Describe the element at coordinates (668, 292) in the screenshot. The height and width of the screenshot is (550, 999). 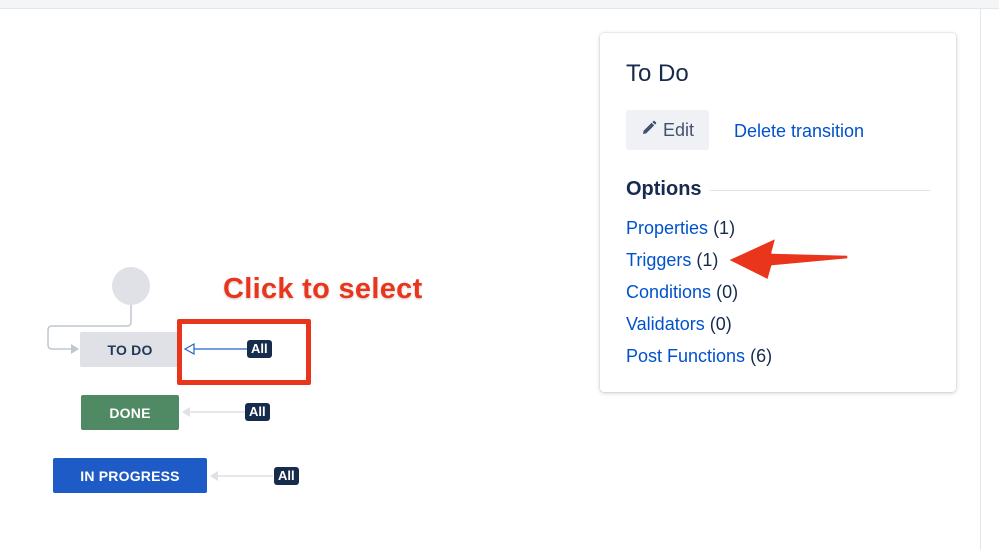
I see `conditions-link: Conditions` at that location.